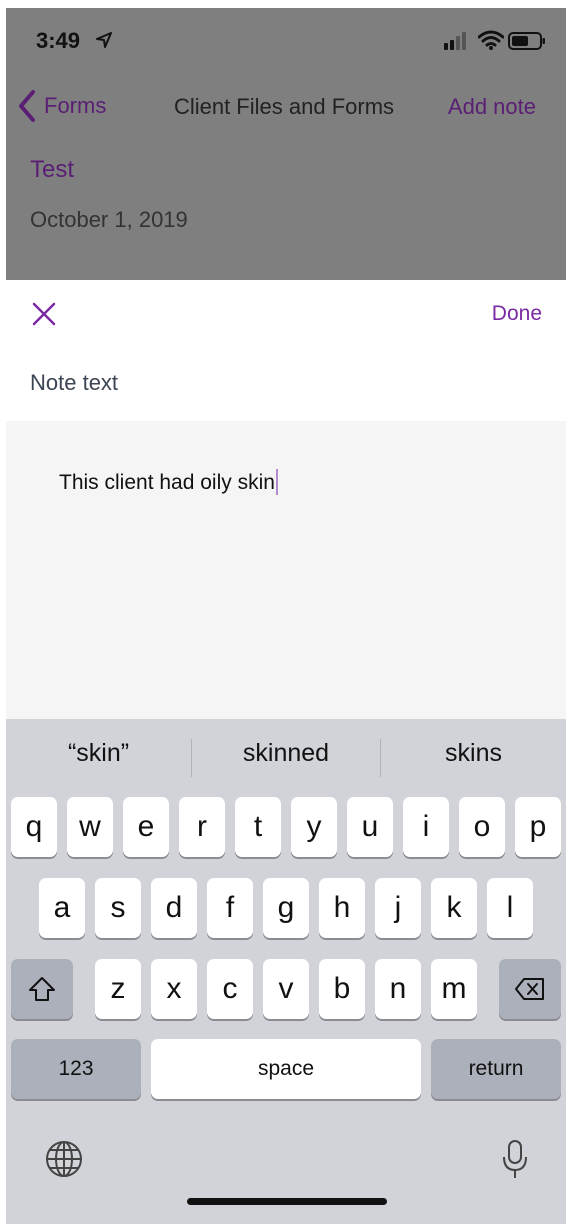  What do you see at coordinates (342, 989) in the screenshot?
I see `key-b: b` at bounding box center [342, 989].